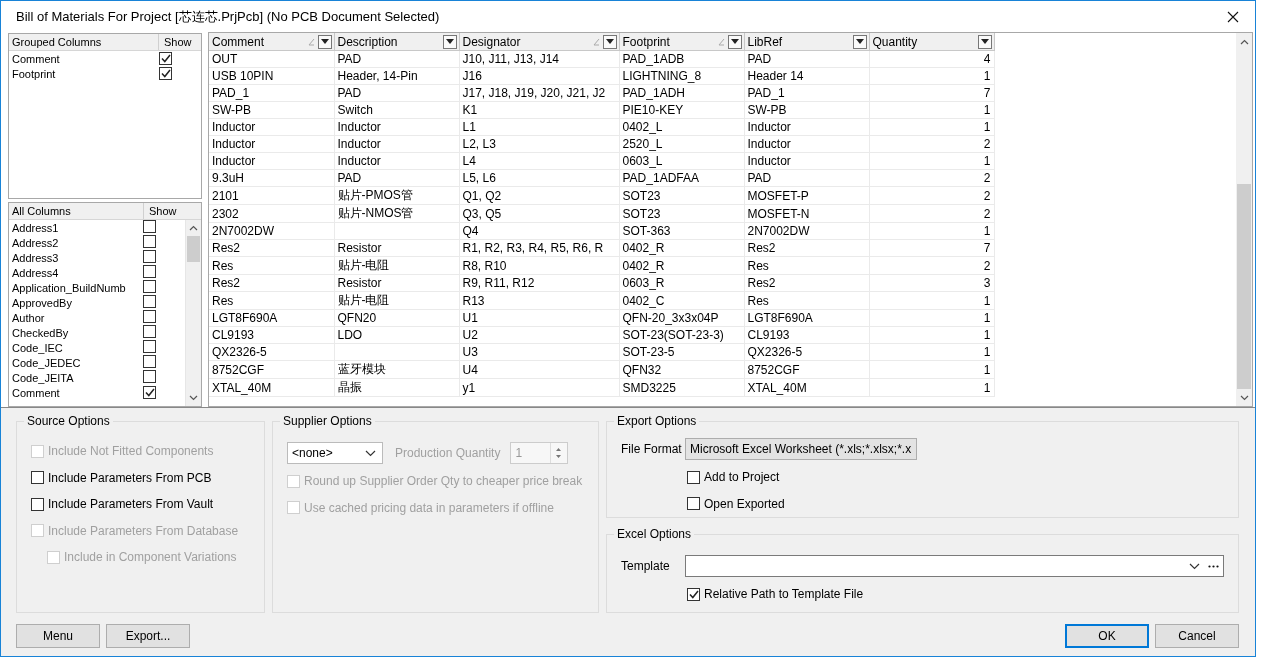 This screenshot has width=1262, height=661. What do you see at coordinates (681, 335) in the screenshot?
I see `table-cell: SOT-23(SOT-23-3)` at bounding box center [681, 335].